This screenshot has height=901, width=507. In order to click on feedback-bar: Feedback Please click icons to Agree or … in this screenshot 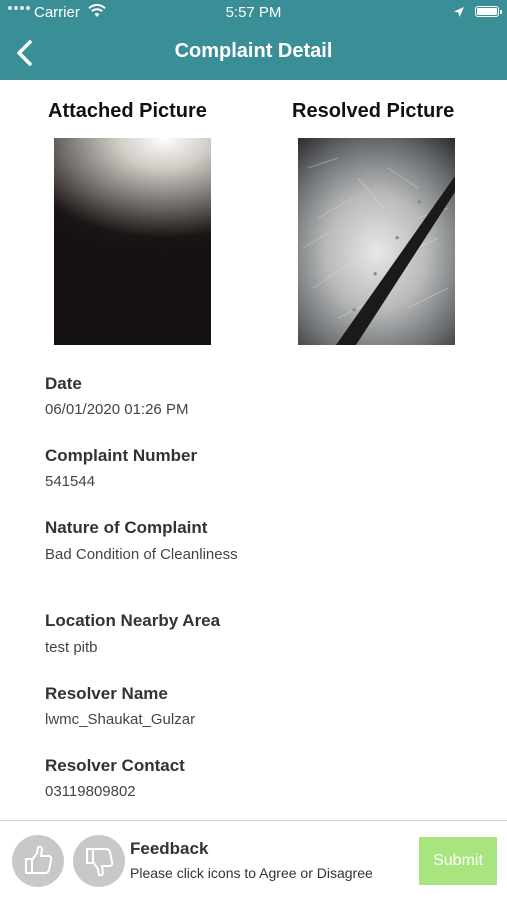, I will do `click(253, 860)`.